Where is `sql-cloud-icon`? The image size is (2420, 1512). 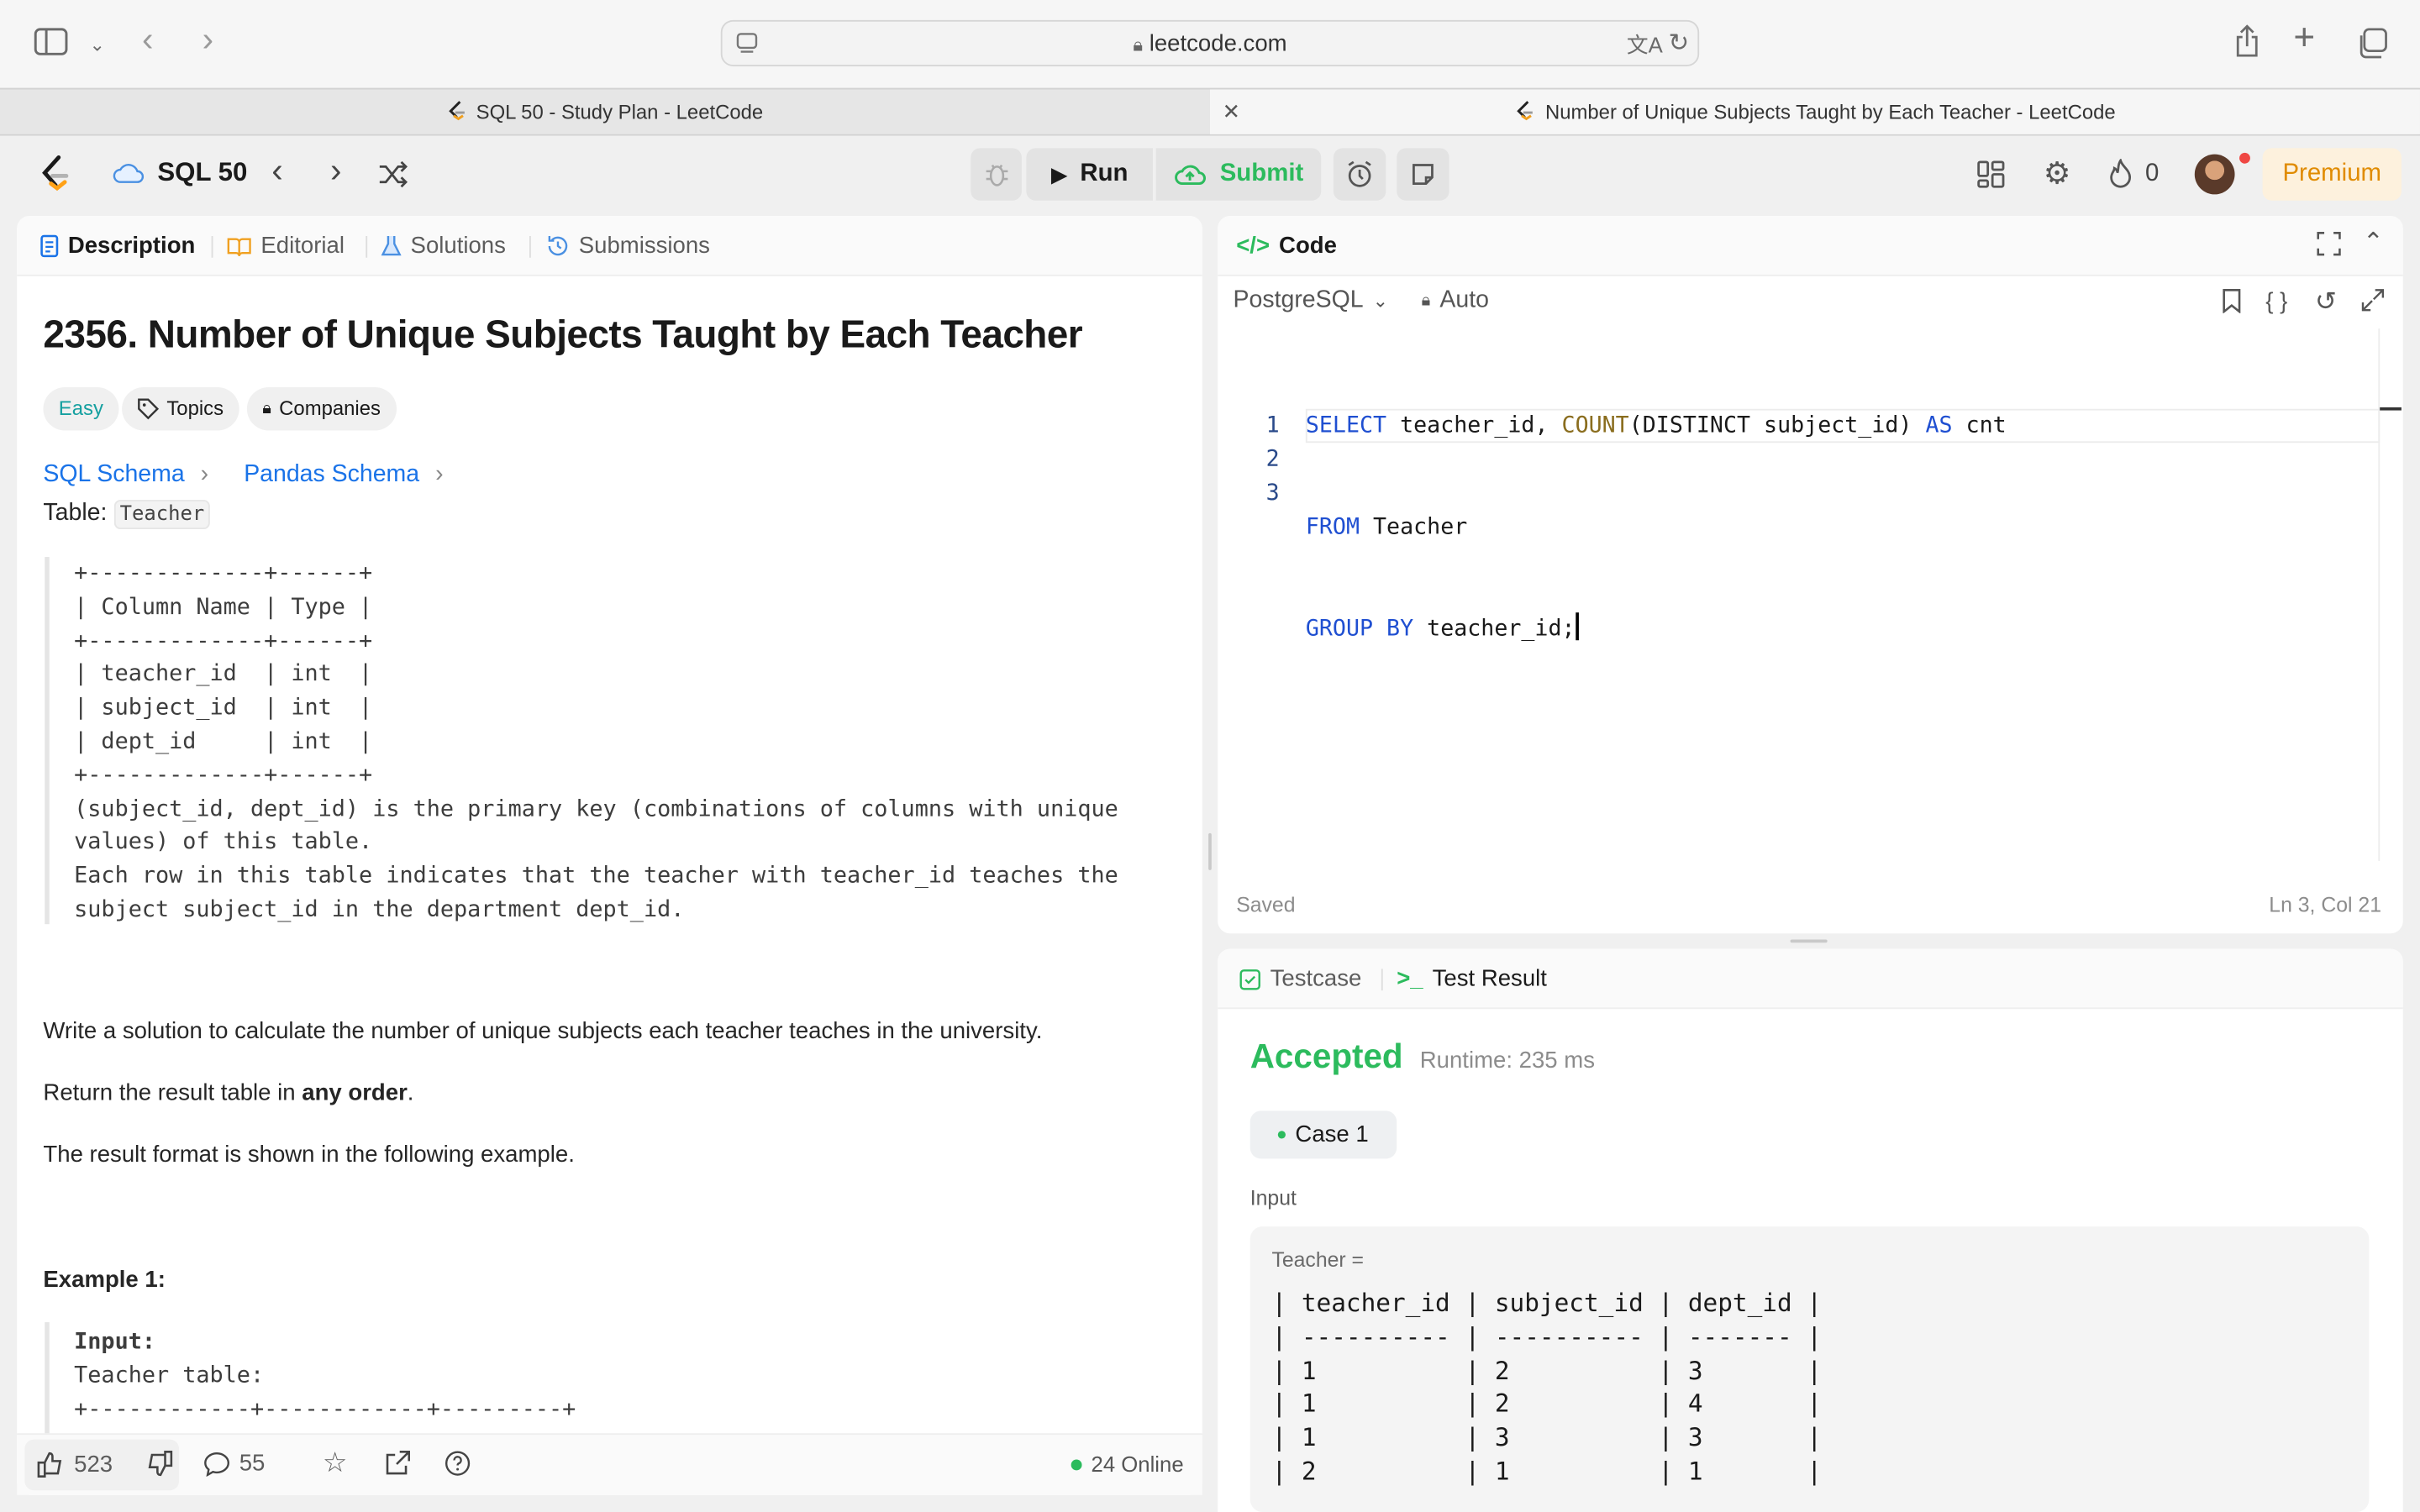
sql-cloud-icon is located at coordinates (128, 172).